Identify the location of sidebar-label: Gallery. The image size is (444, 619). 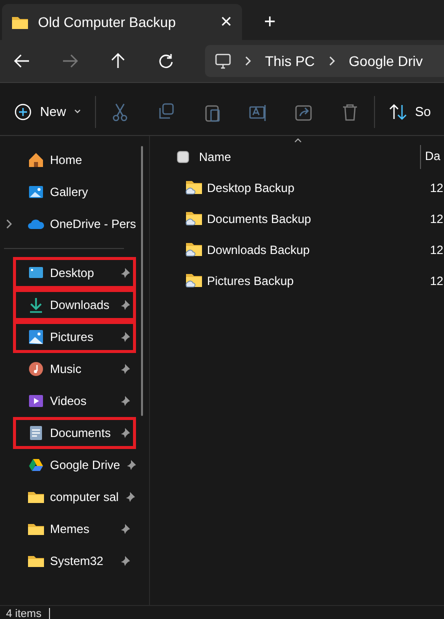
(69, 192).